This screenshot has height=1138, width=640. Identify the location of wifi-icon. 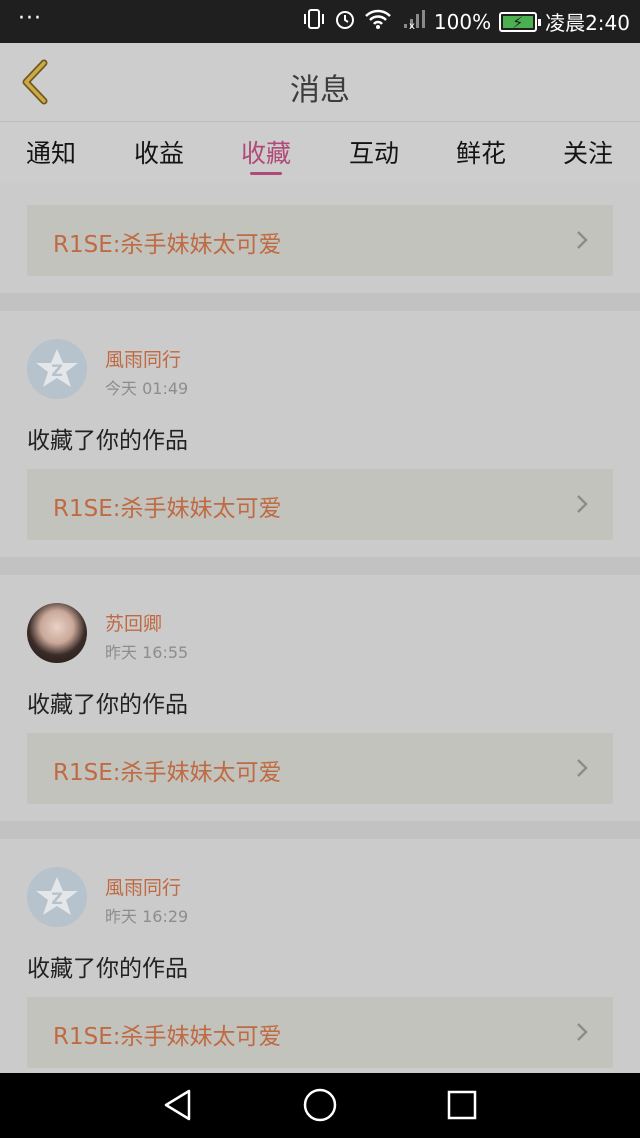
(378, 21).